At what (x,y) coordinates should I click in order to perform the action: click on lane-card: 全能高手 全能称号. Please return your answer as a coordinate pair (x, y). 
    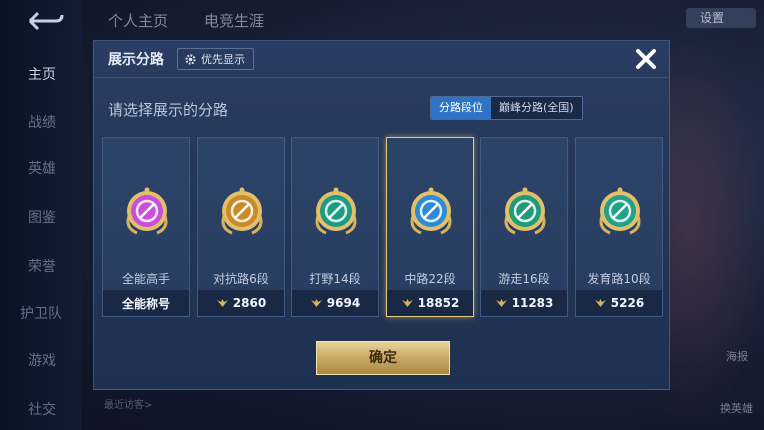
    Looking at the image, I should click on (146, 227).